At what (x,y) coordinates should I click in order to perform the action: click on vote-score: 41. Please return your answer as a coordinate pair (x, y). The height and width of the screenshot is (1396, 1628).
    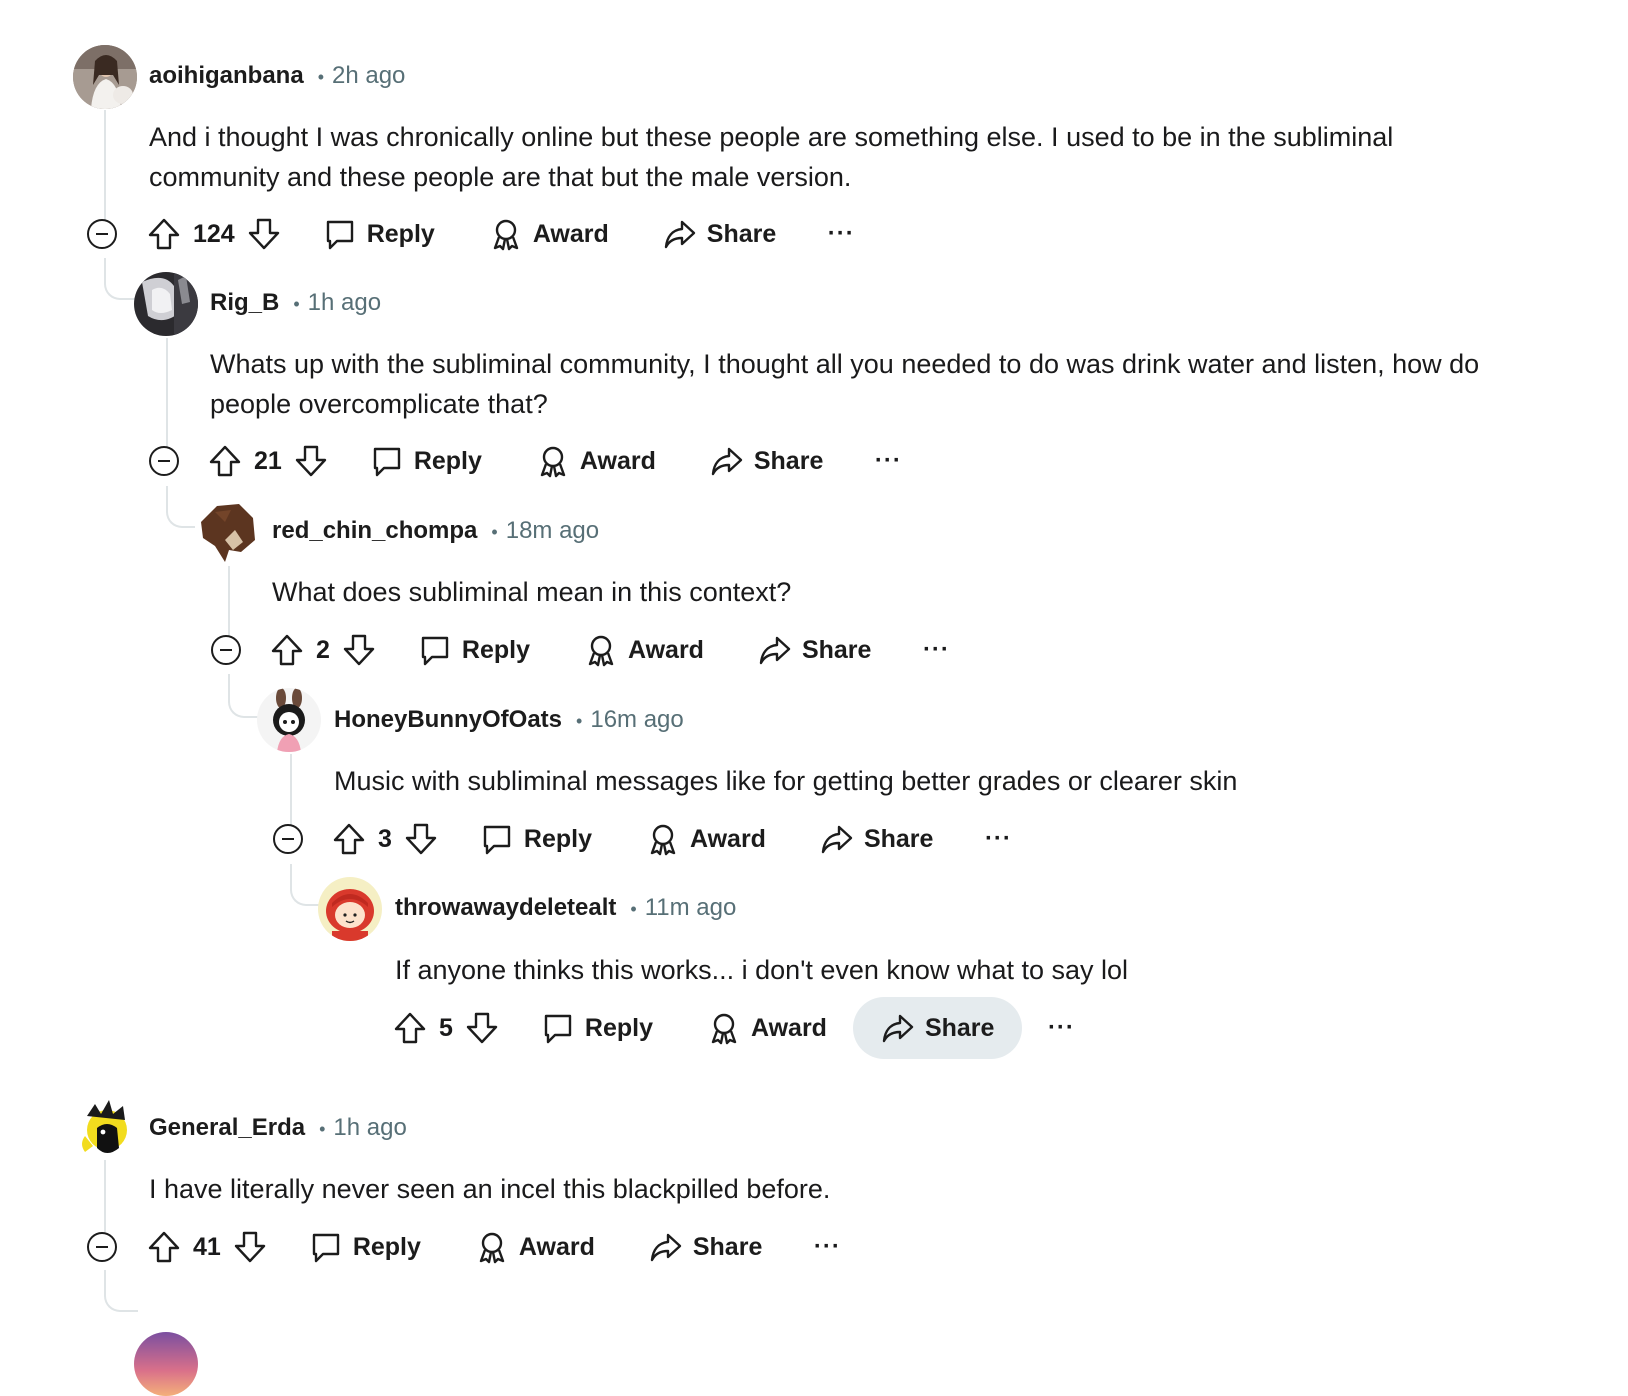
    Looking at the image, I should click on (207, 1246).